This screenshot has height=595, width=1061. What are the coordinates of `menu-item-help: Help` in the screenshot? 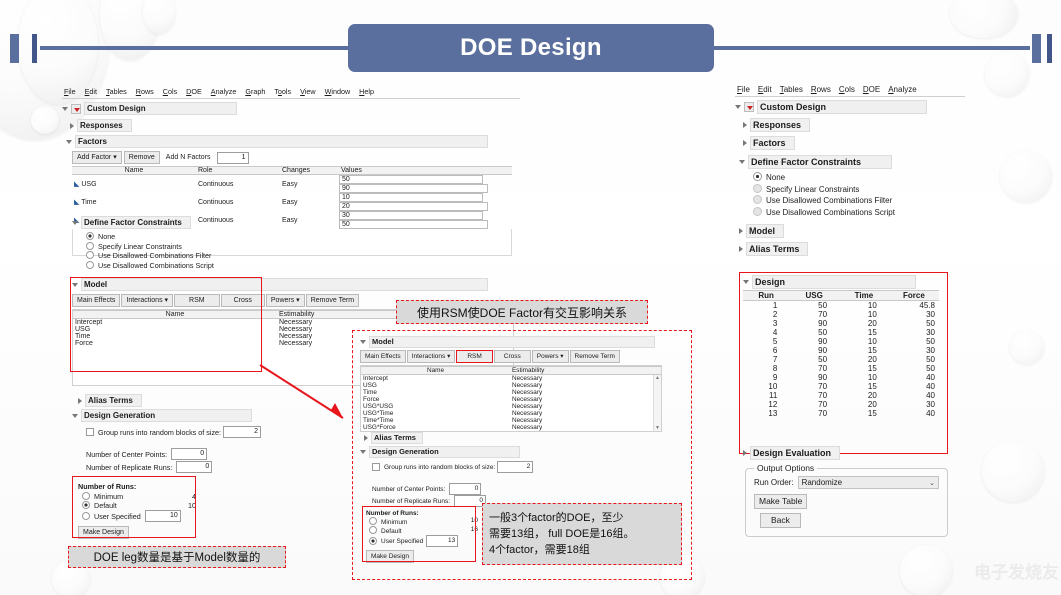 It's located at (366, 91).